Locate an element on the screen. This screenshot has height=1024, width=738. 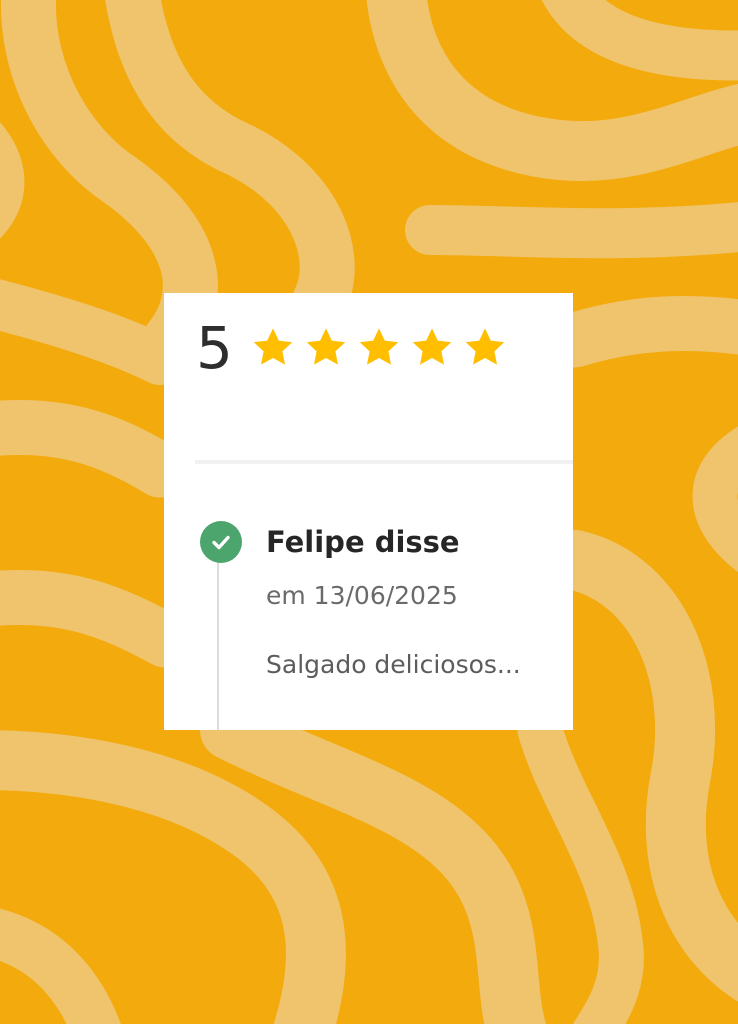
timeline-line is located at coordinates (218, 636).